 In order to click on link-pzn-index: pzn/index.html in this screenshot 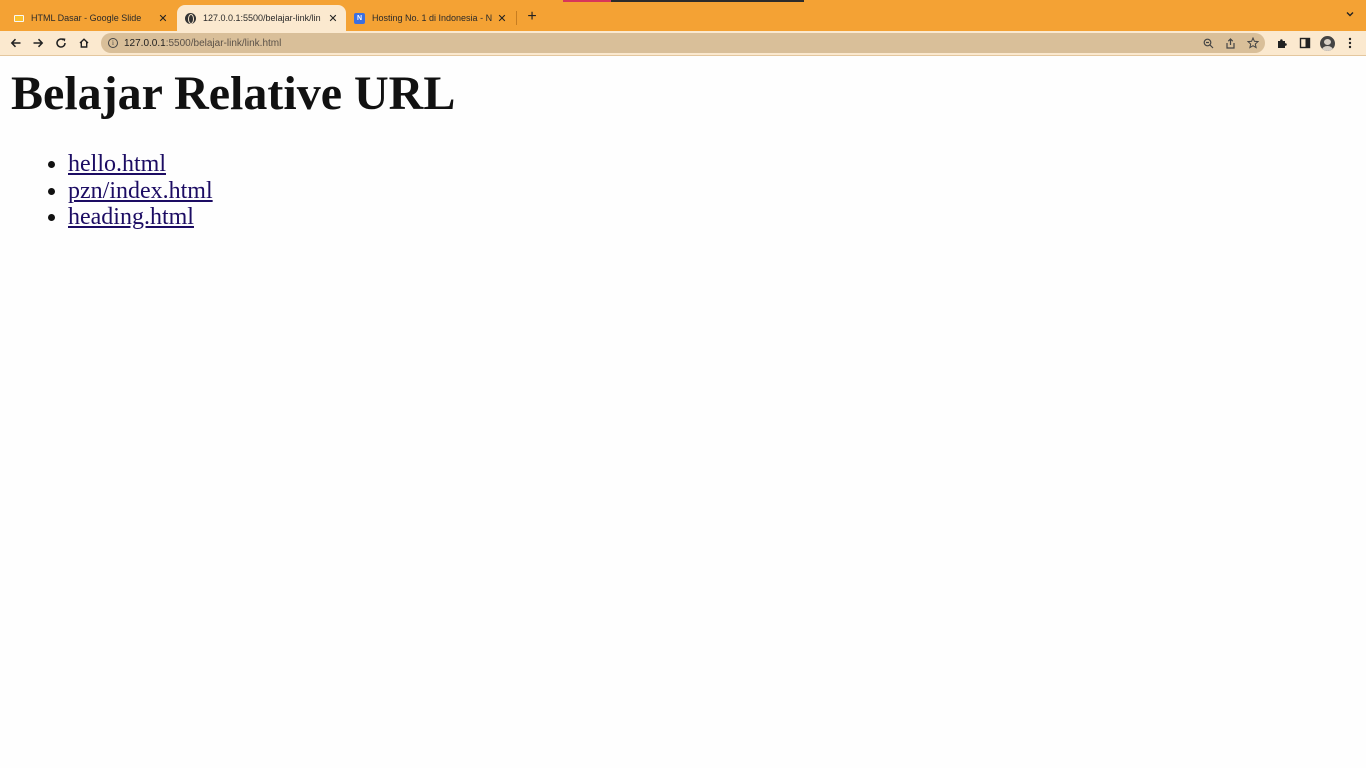, I will do `click(140, 191)`.